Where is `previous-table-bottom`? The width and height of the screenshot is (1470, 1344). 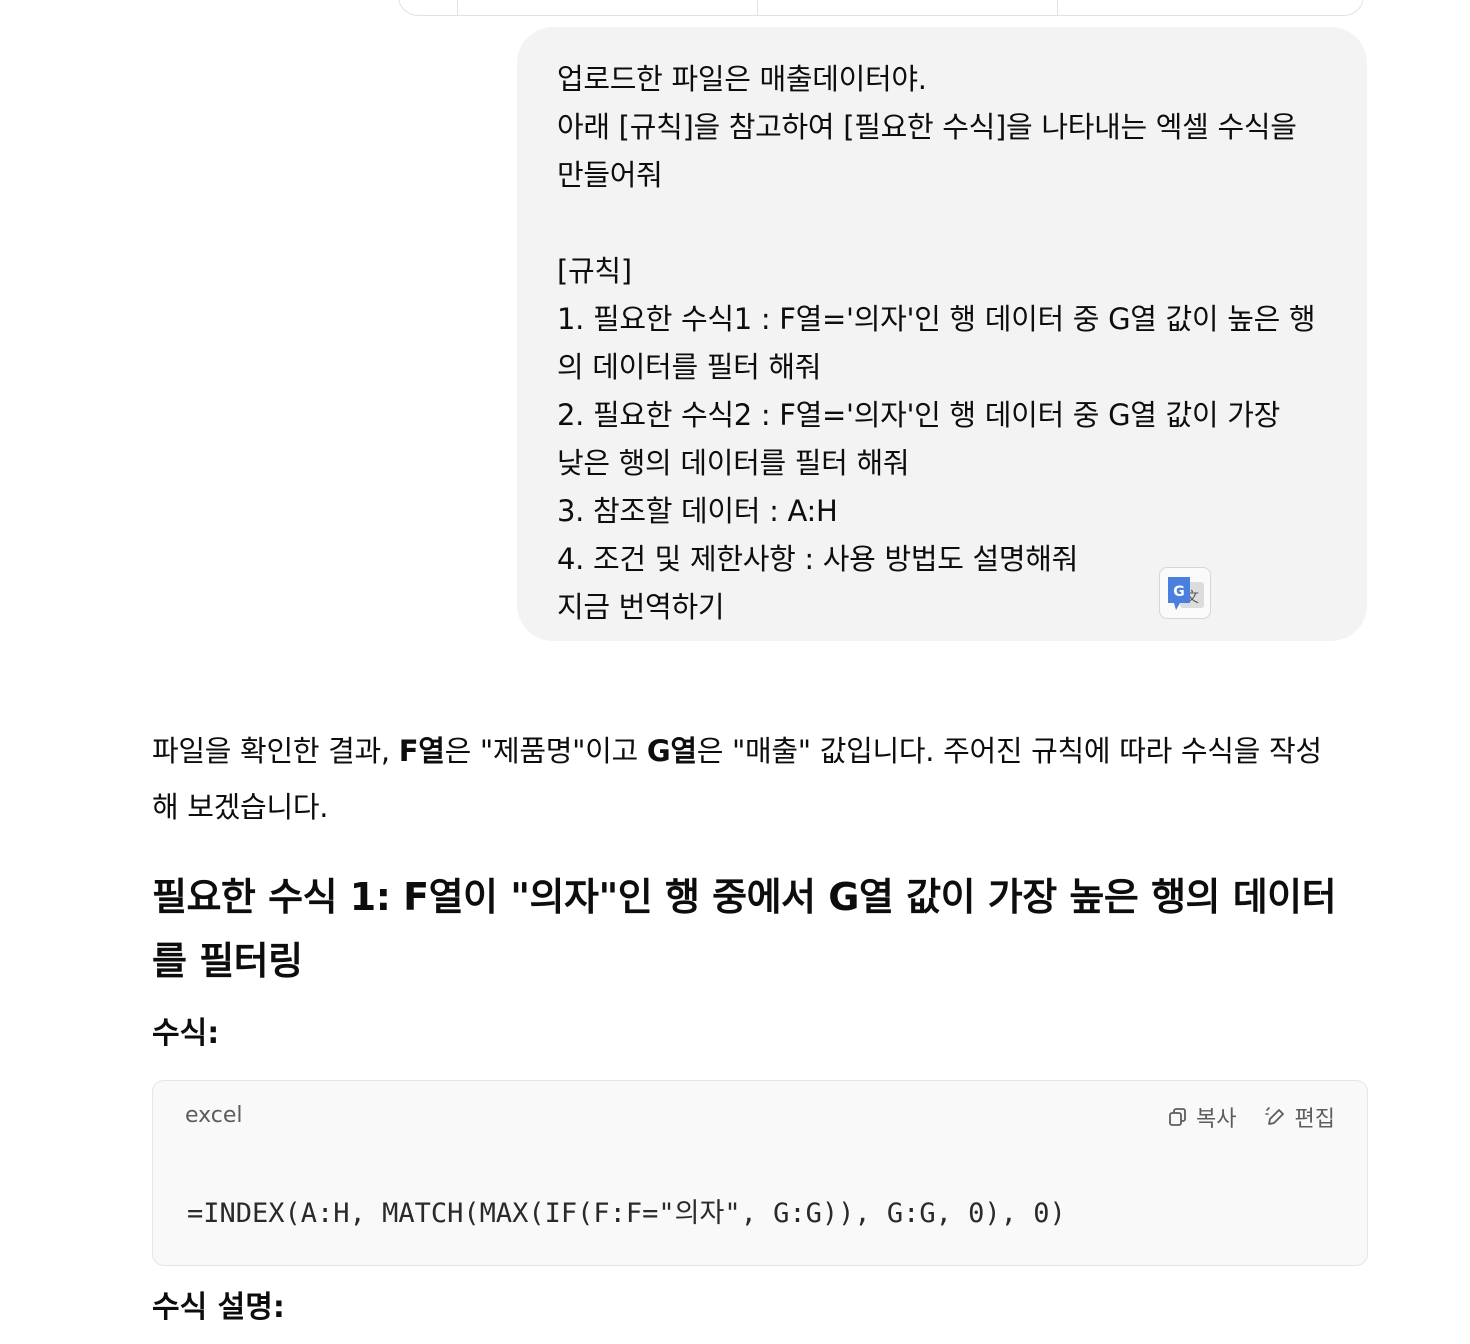
previous-table-bottom is located at coordinates (881, 8).